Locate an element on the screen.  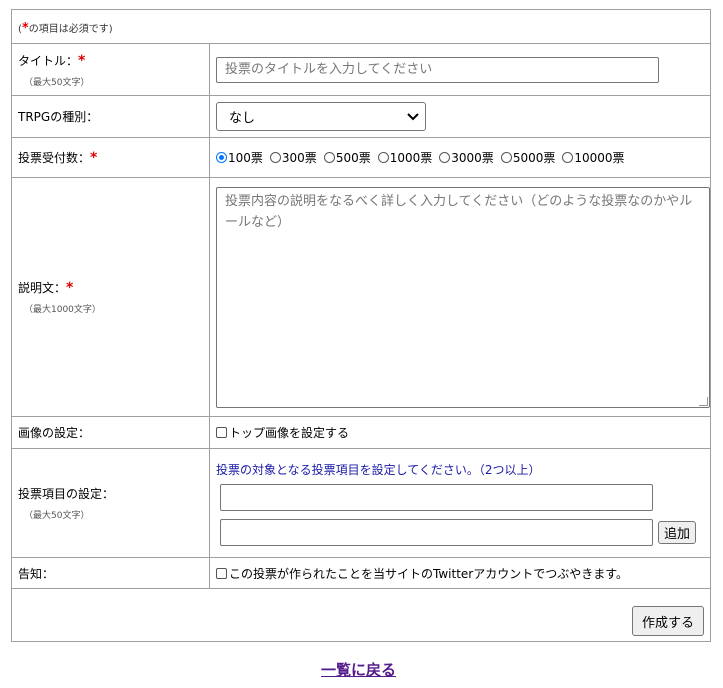
vote-limit-option: 1000票 is located at coordinates (404, 157).